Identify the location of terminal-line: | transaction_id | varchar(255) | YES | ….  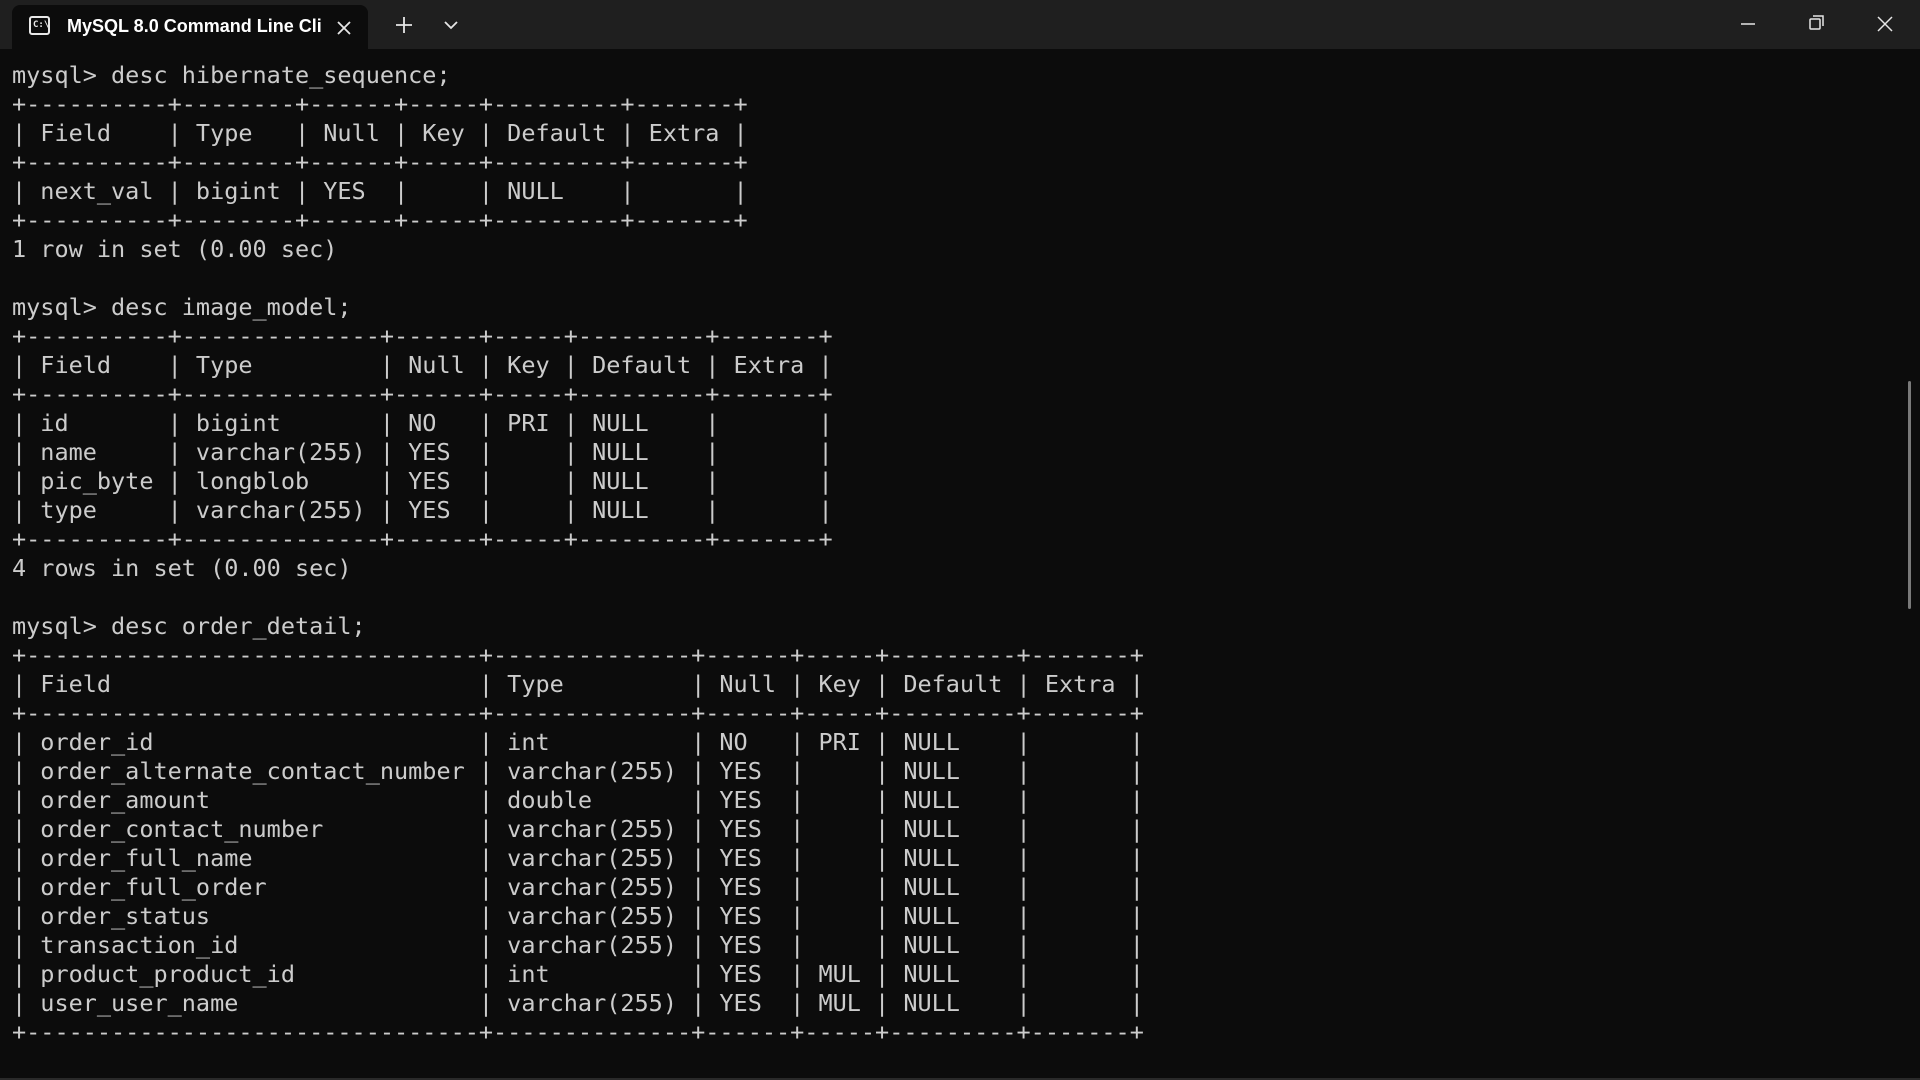
(578, 945).